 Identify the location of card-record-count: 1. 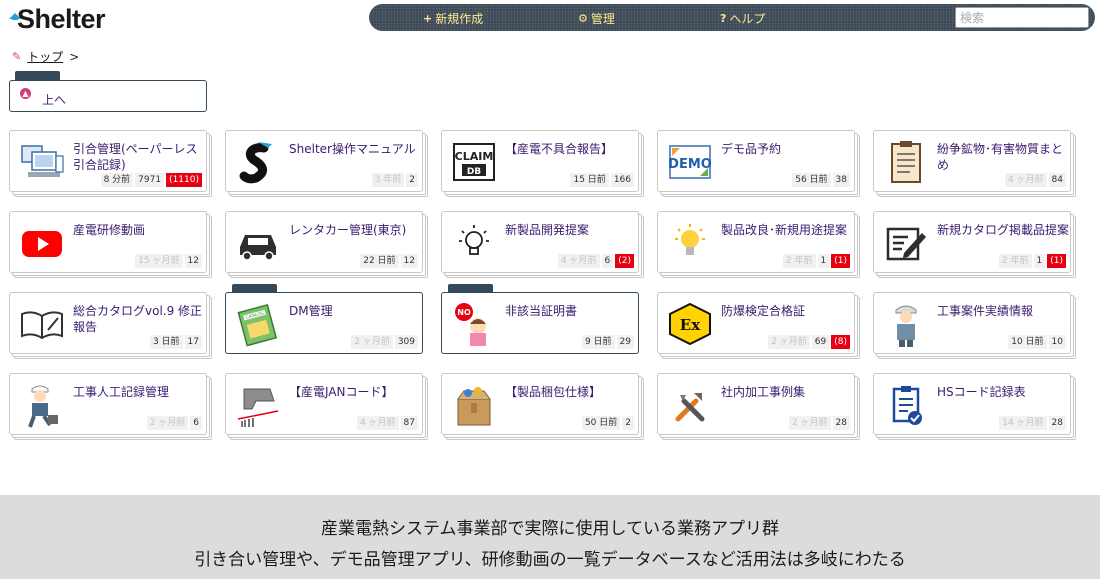
(1039, 261).